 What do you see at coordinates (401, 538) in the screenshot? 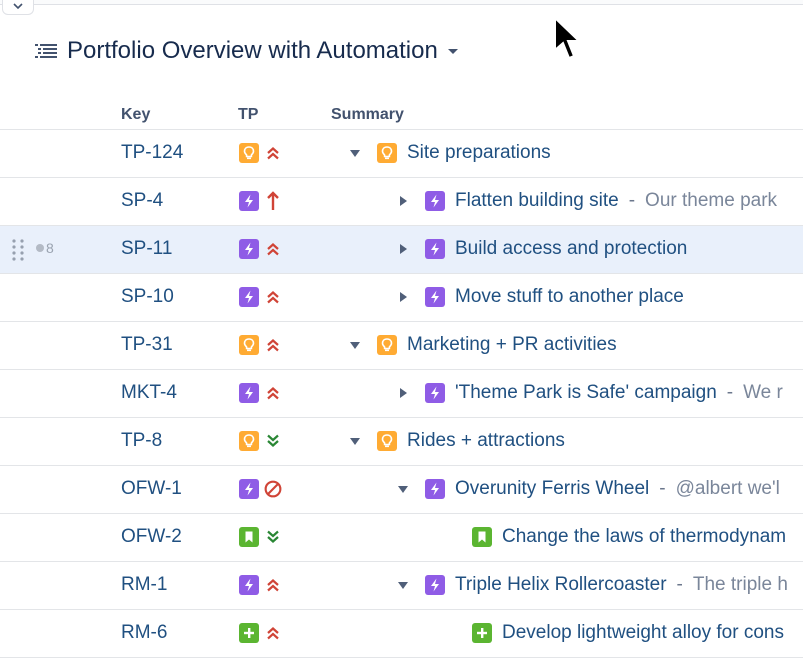
I see `table-row: OFW-2 Change the laws of thermodynam` at bounding box center [401, 538].